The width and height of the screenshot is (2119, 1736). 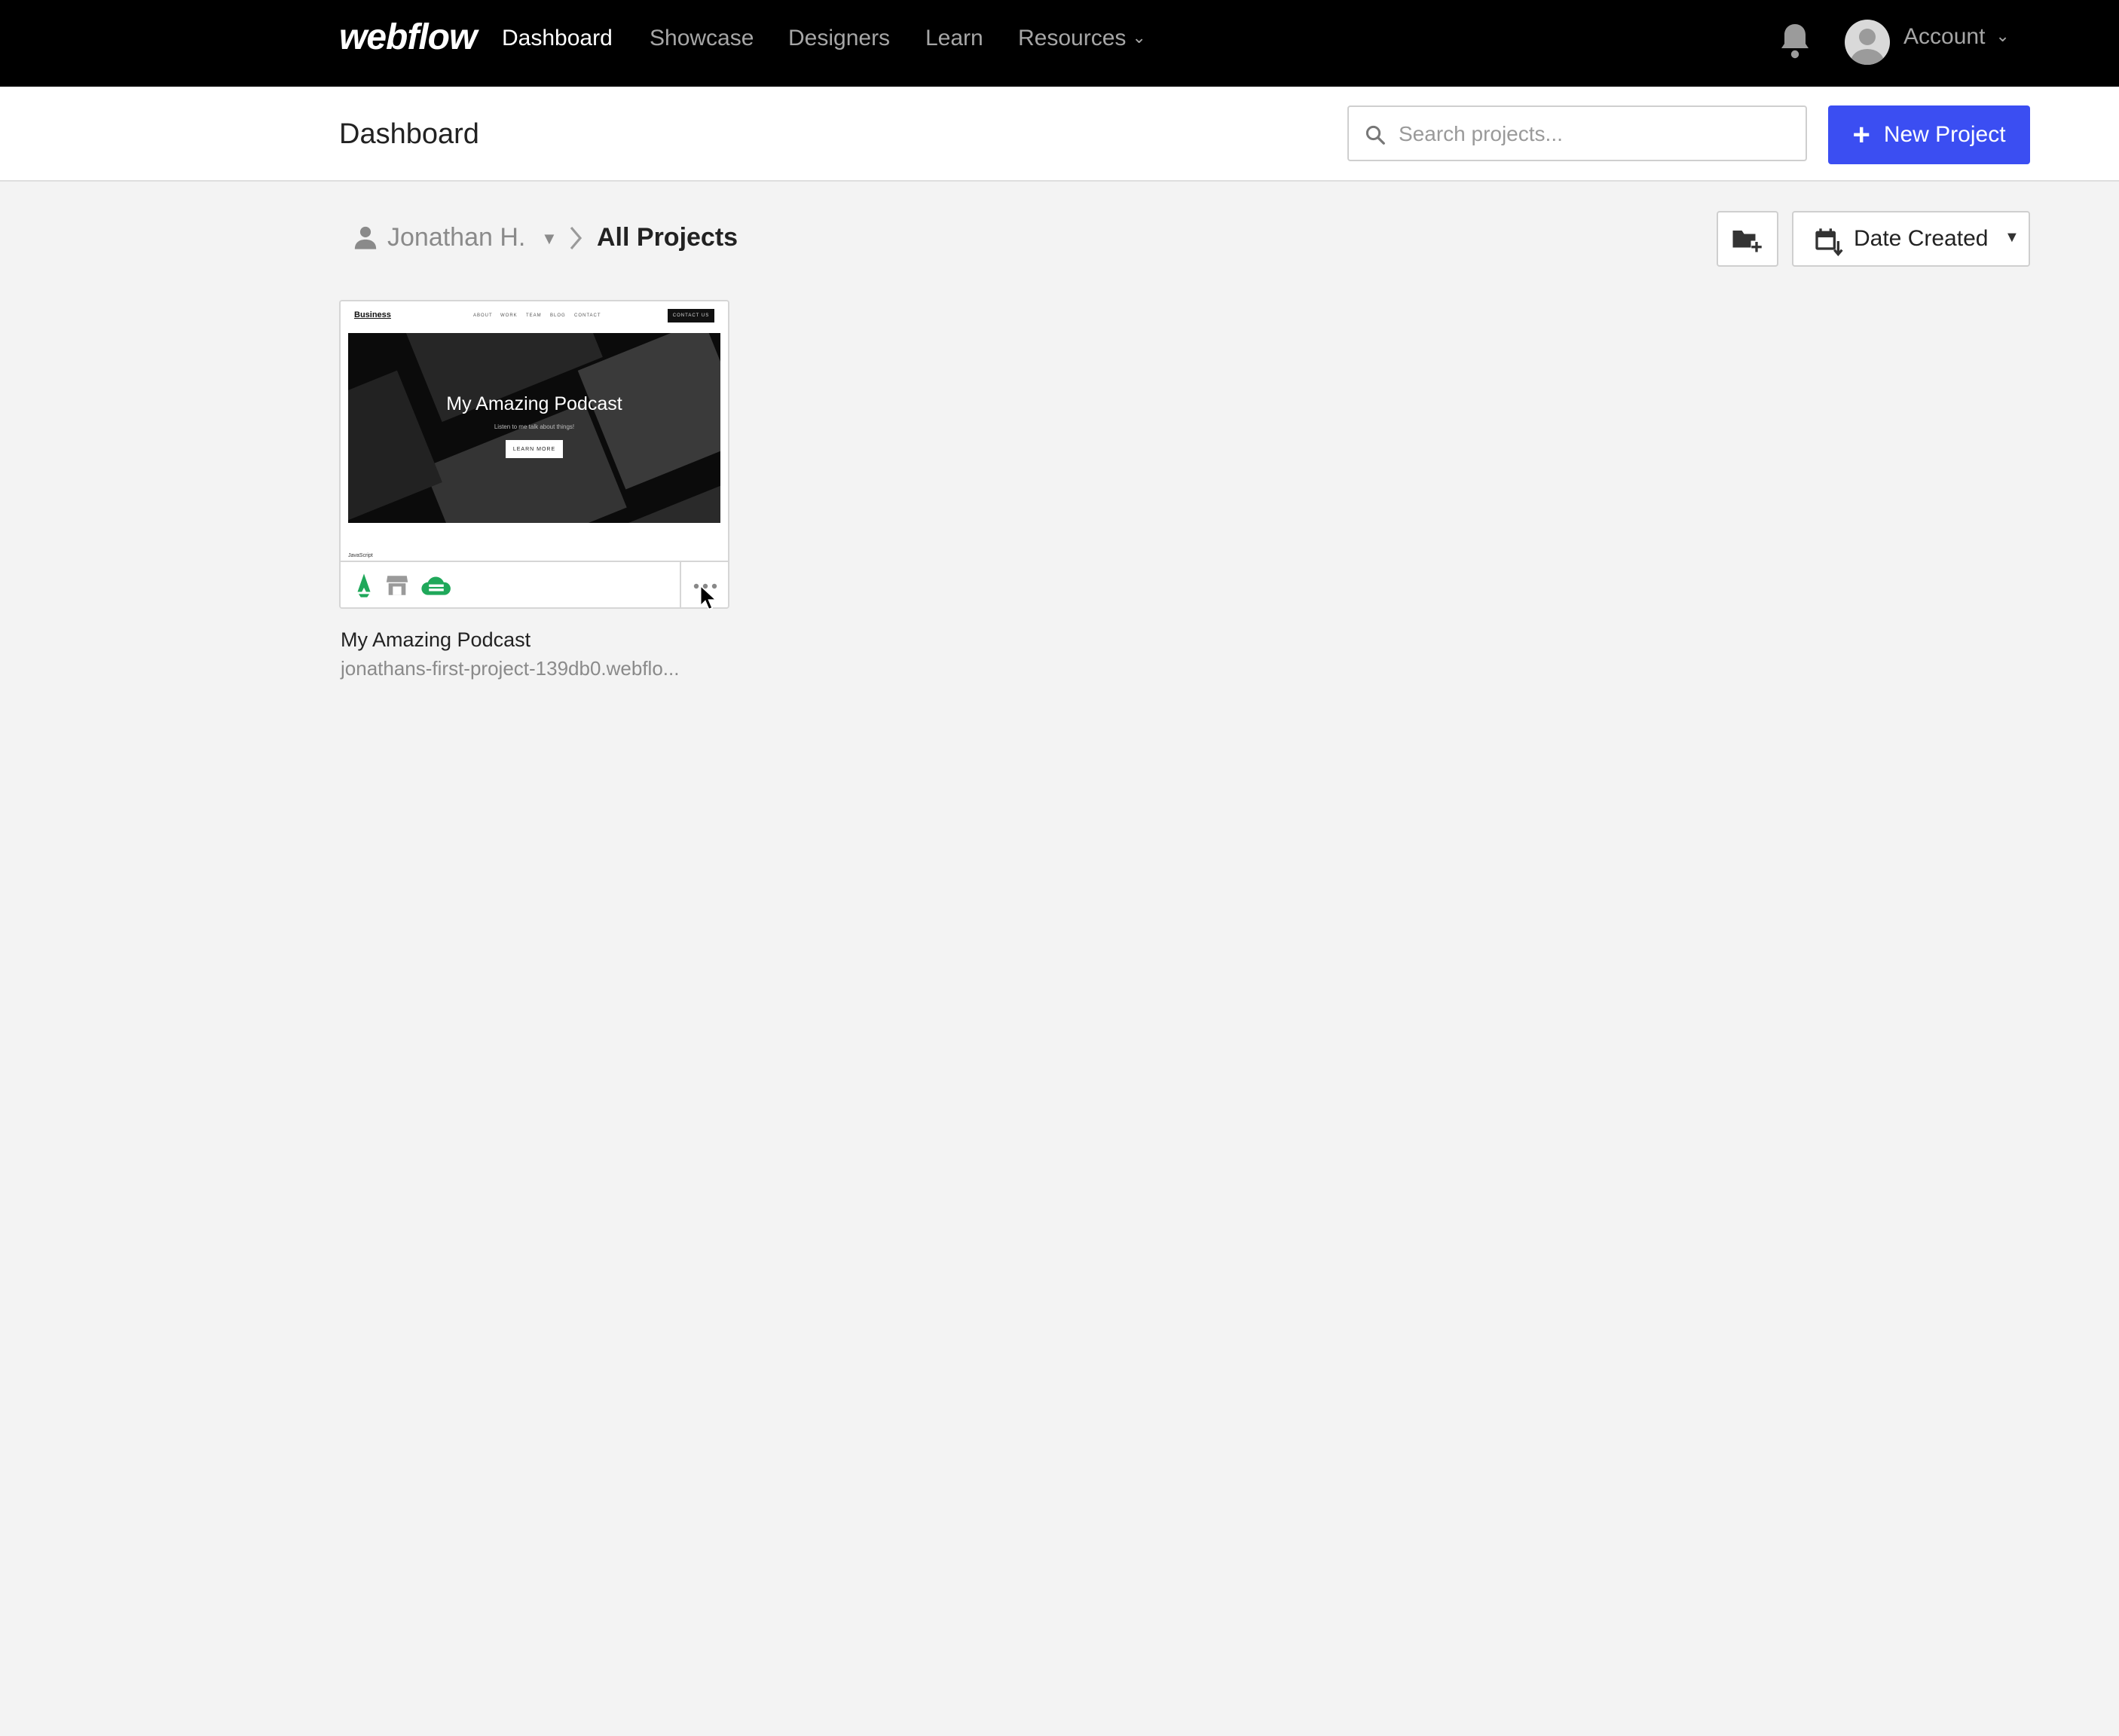 I want to click on cloud-icon, so click(x=436, y=585).